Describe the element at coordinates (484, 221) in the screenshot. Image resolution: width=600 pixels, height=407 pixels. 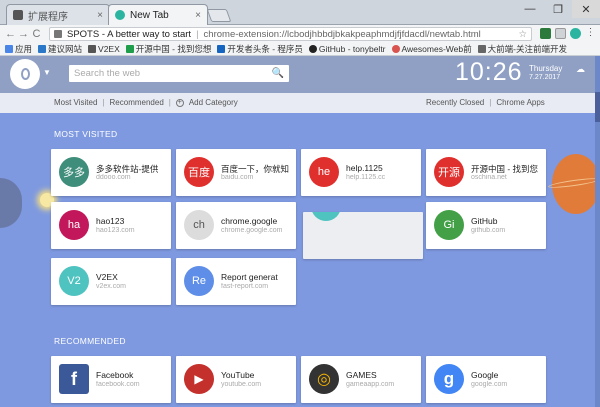
I see `site-title: GitHub` at that location.